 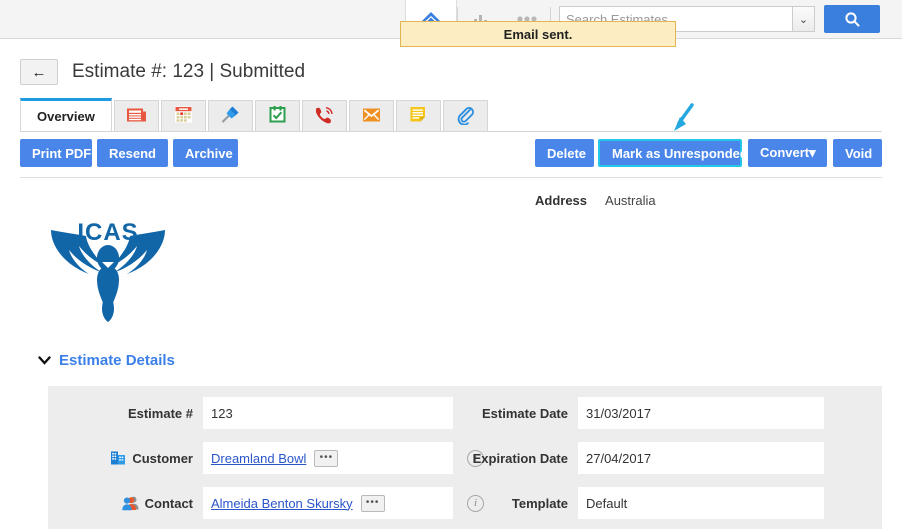 I want to click on tab-notes, so click(x=418, y=115).